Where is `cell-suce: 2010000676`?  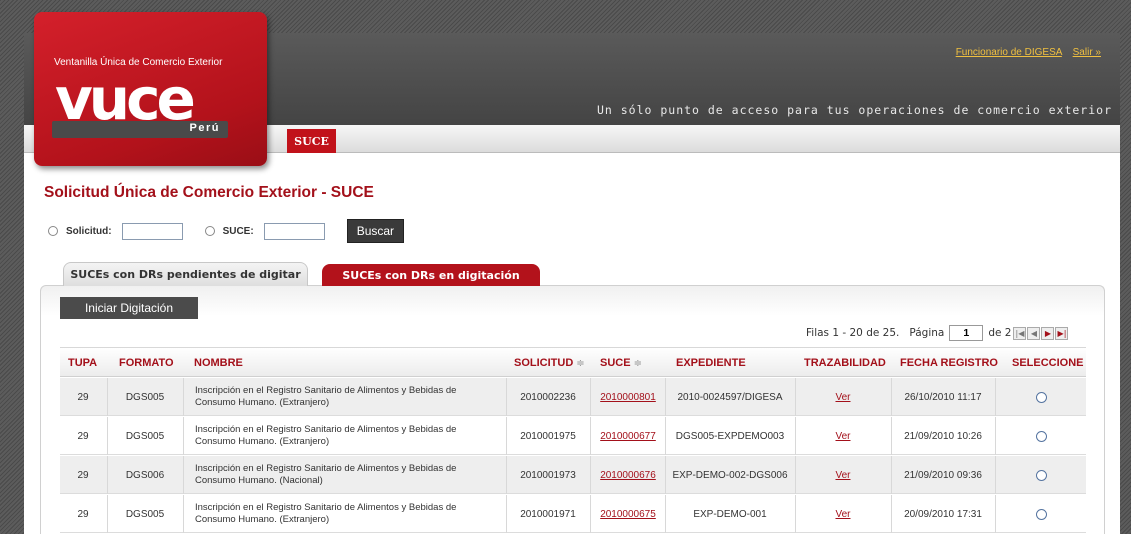
cell-suce: 2010000676 is located at coordinates (628, 475).